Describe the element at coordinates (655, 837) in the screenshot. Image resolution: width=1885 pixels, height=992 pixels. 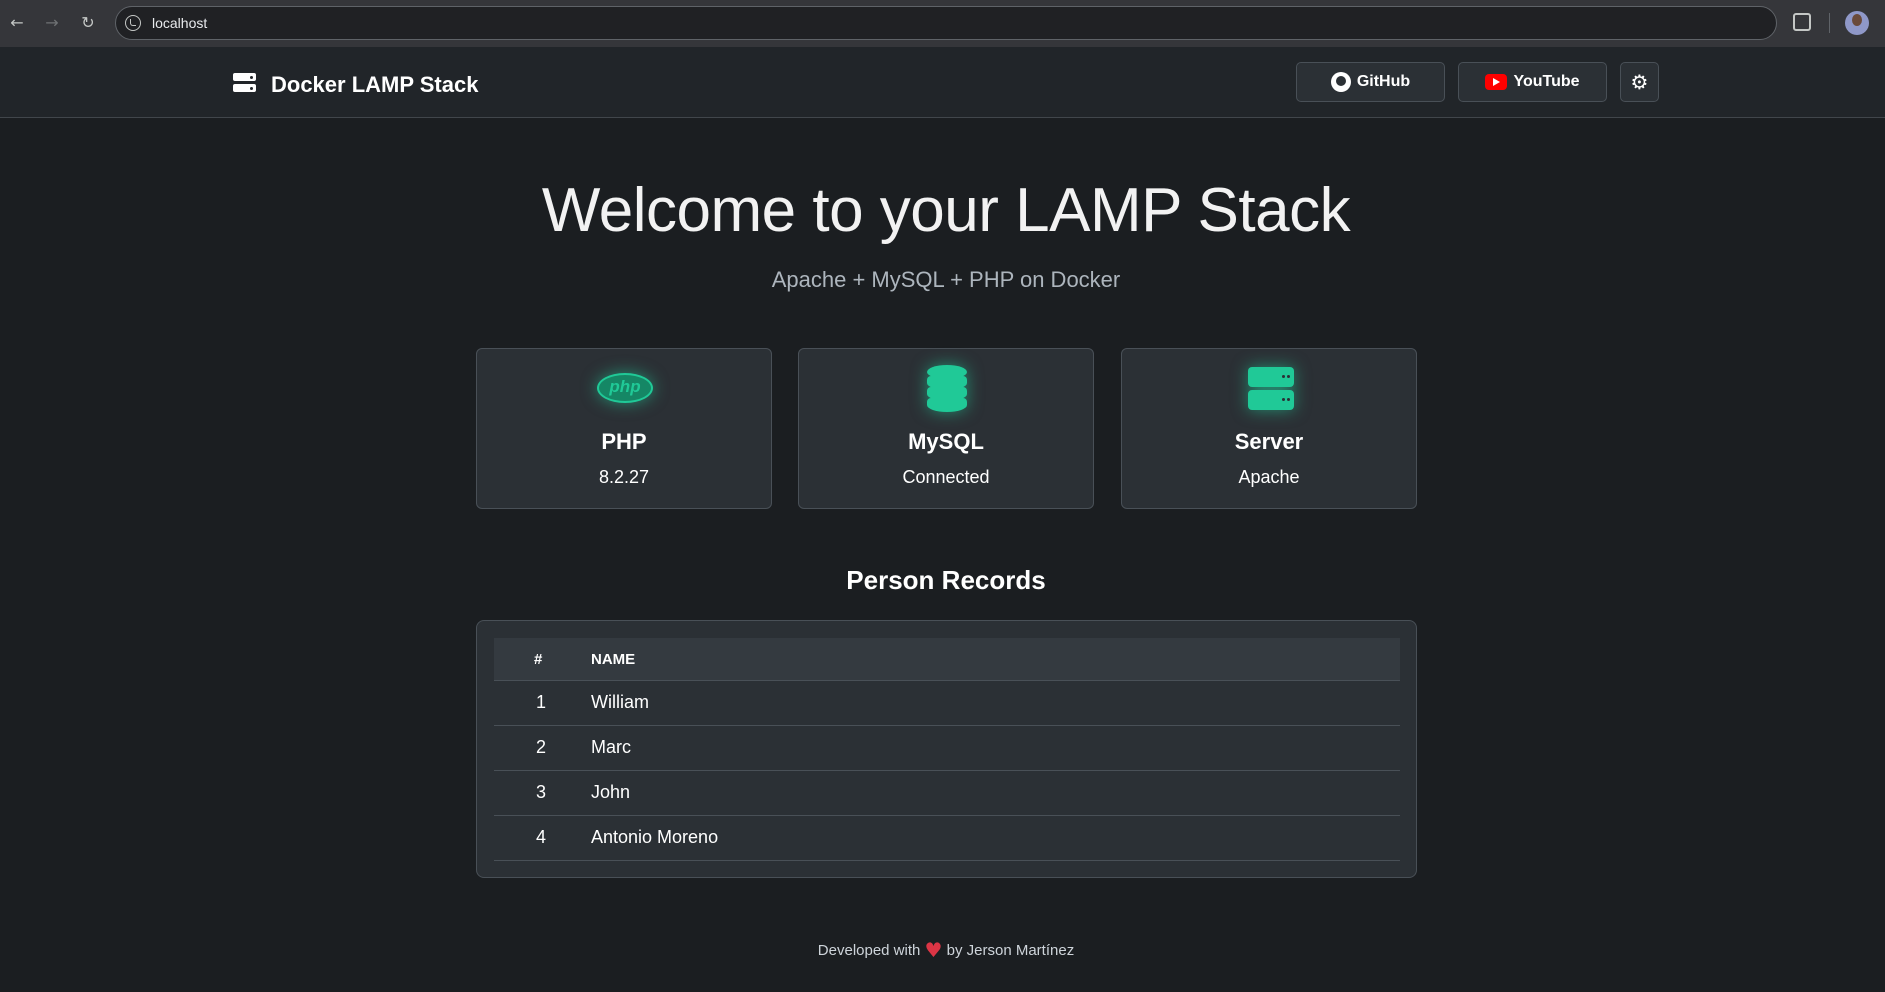
I see `row-name: Antonio Moreno` at that location.